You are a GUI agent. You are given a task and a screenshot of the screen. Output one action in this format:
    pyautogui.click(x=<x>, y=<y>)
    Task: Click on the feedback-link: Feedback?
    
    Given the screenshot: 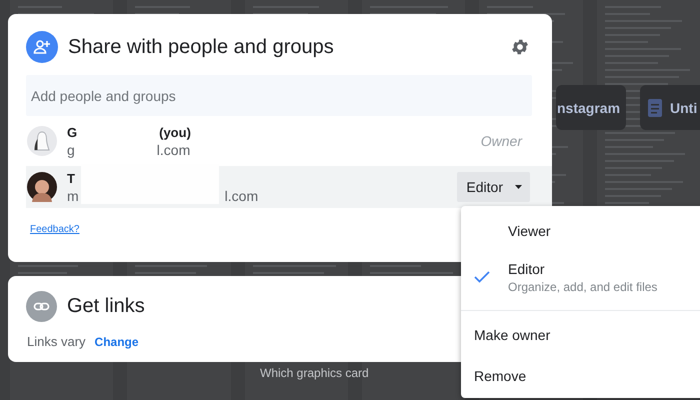 What is the action you would take?
    pyautogui.click(x=55, y=229)
    